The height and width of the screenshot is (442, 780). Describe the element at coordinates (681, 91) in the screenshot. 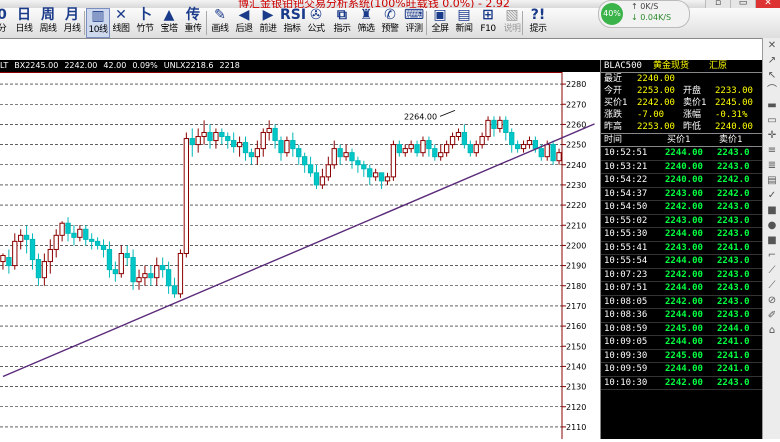

I see `quote-stat-row: 今开 2253.00 开盘 2233.00` at that location.